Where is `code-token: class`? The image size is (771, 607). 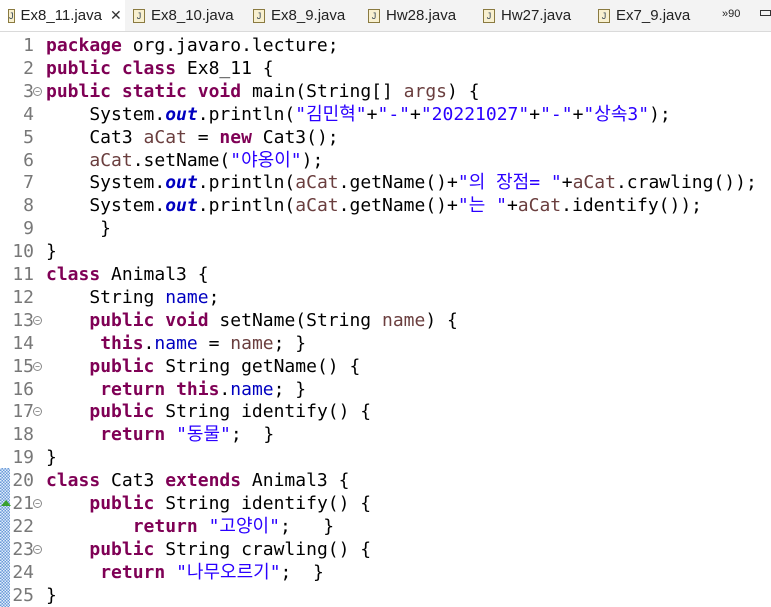 code-token: class is located at coordinates (73, 274).